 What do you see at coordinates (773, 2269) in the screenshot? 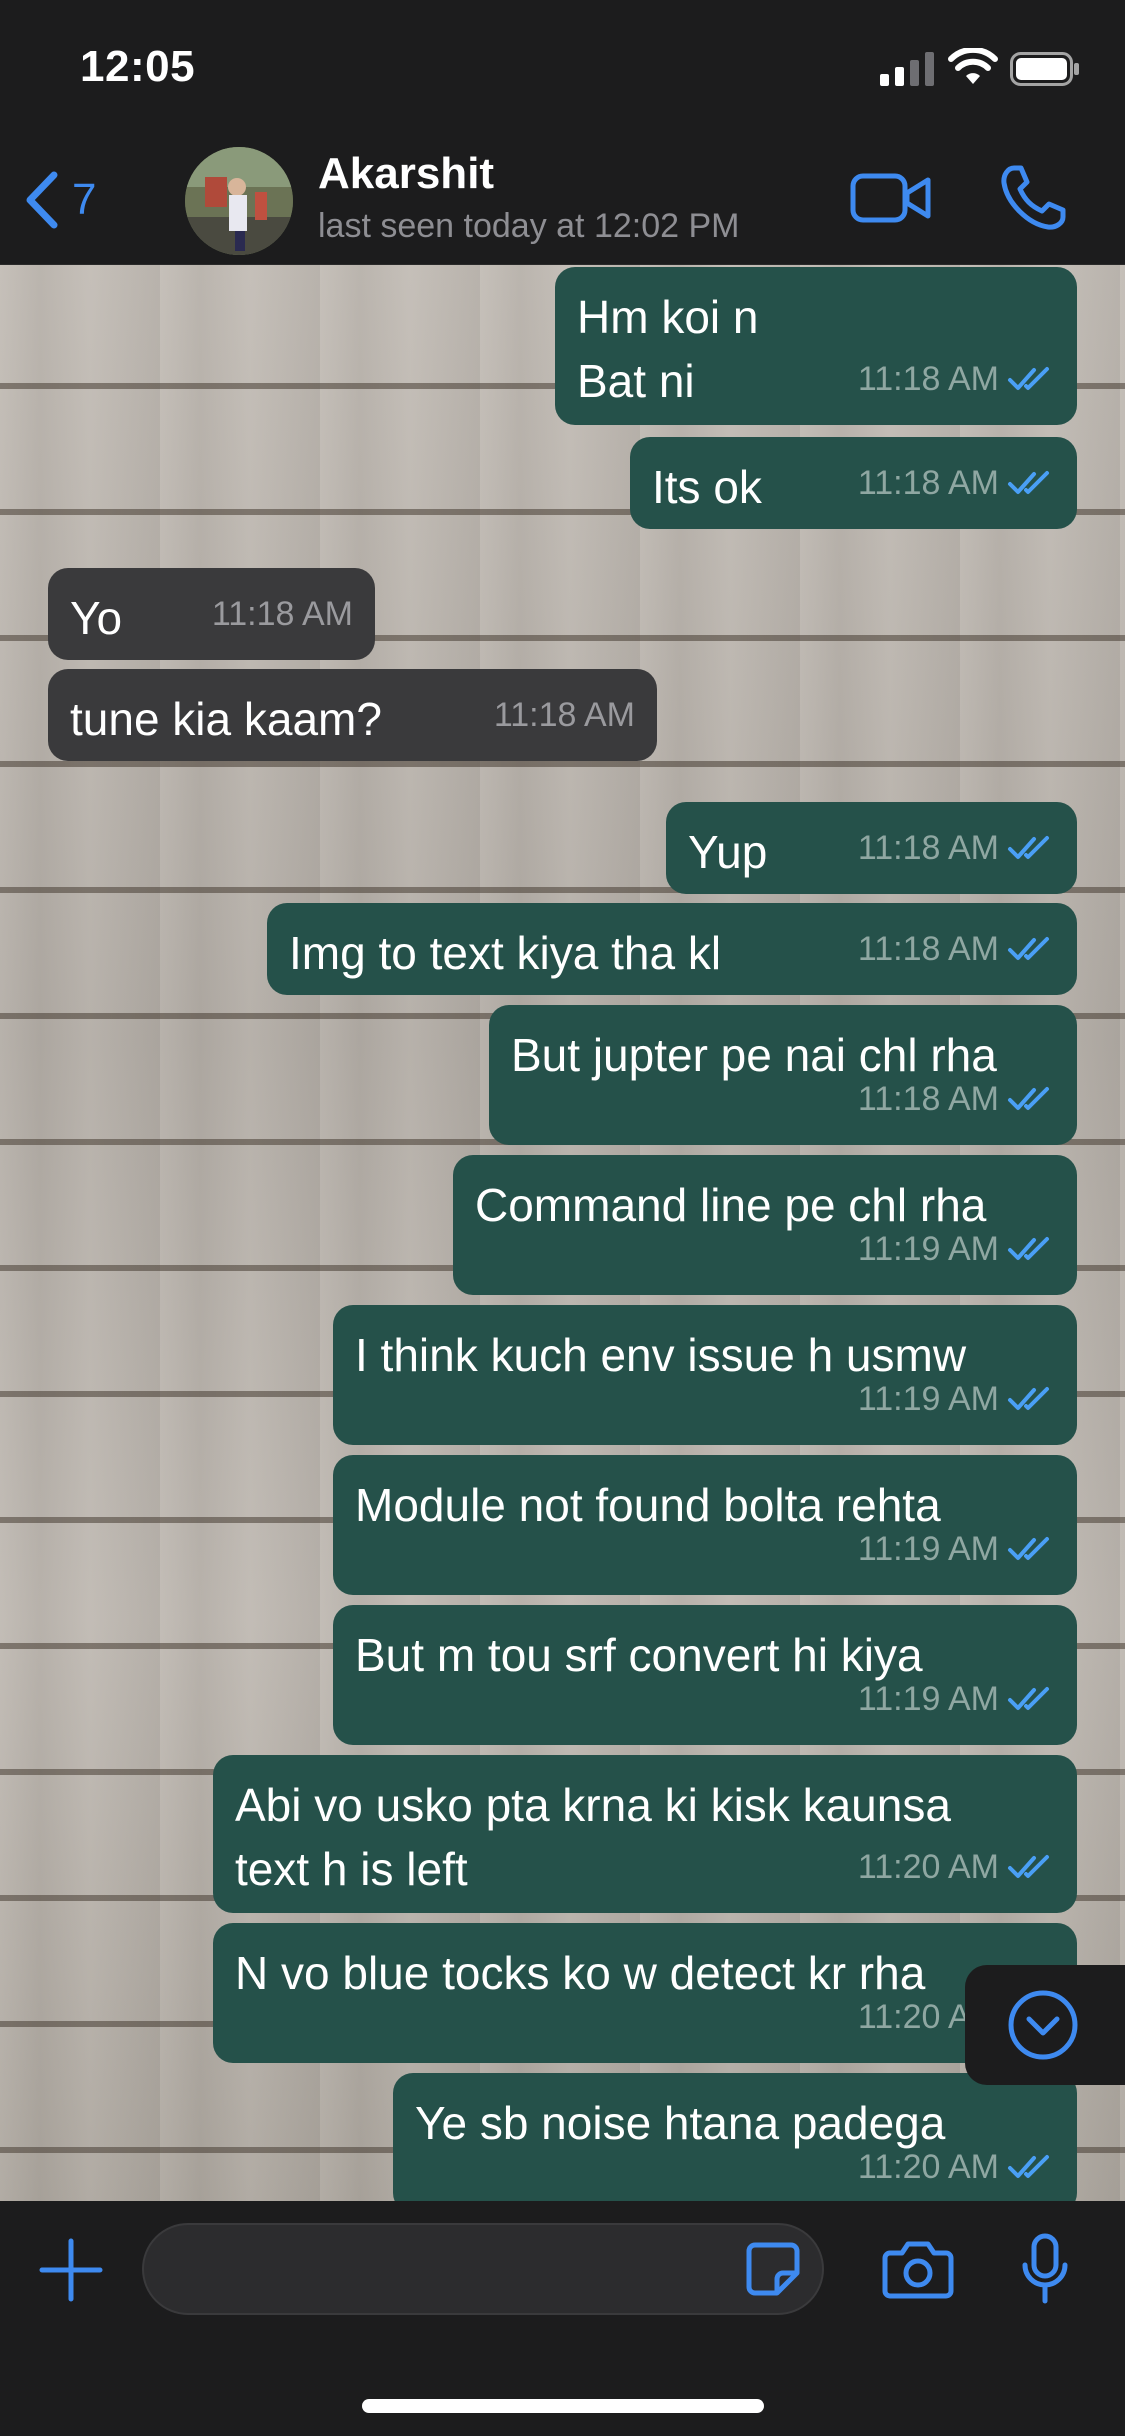
I see `sticker-icon` at bounding box center [773, 2269].